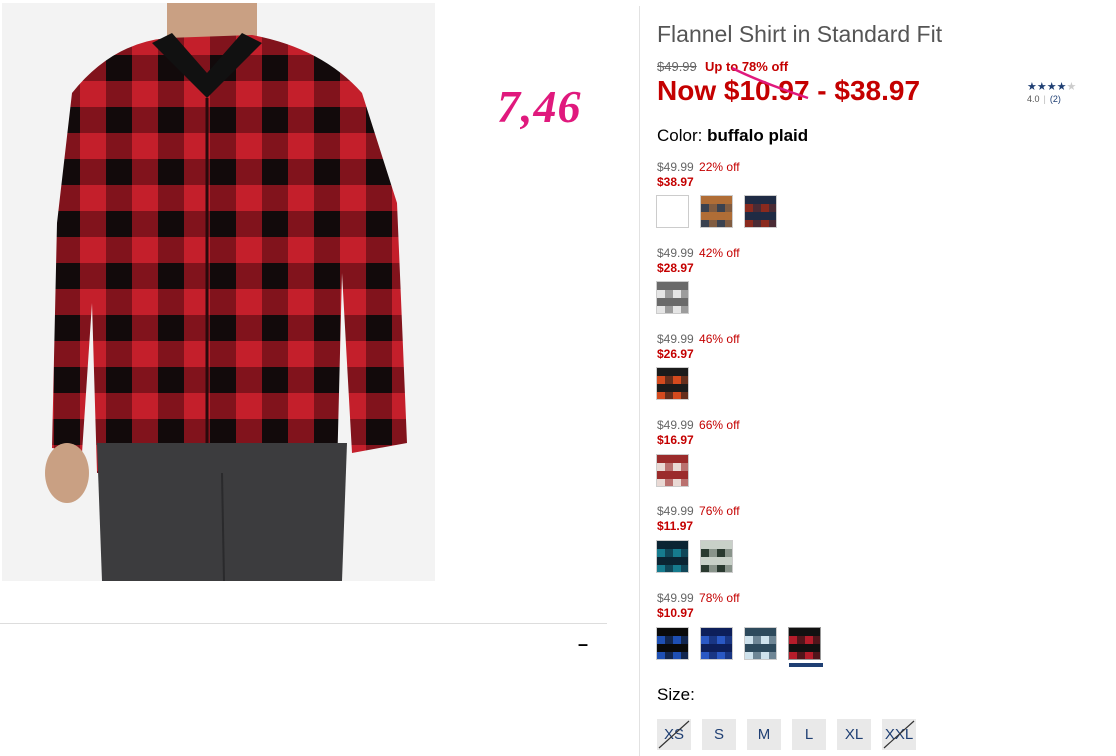 The width and height of the screenshot is (1116, 756). I want to click on original-price: $49.99, so click(677, 66).